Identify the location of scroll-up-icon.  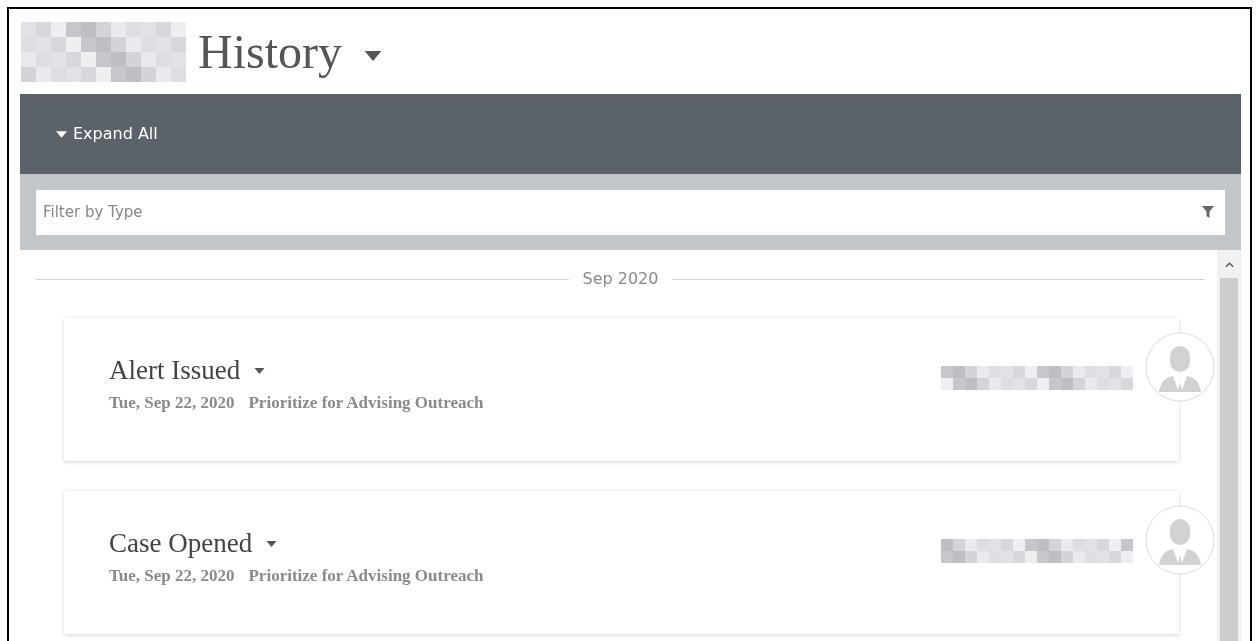
(1229, 265).